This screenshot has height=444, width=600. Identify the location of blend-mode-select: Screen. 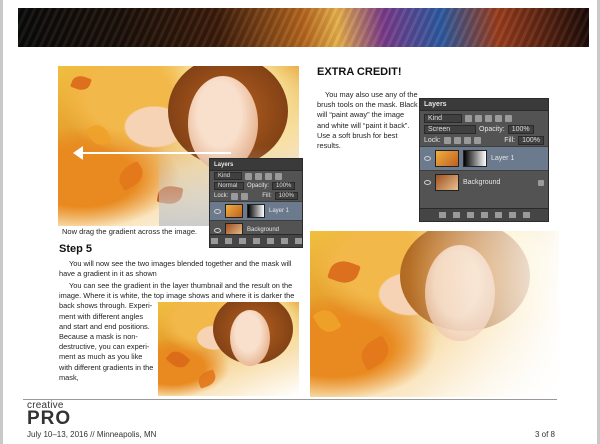
(450, 129).